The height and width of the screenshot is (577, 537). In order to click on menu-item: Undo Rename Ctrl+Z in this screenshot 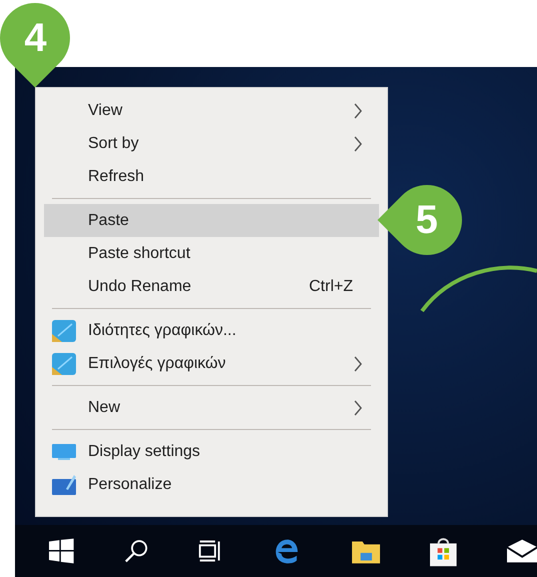, I will do `click(211, 286)`.